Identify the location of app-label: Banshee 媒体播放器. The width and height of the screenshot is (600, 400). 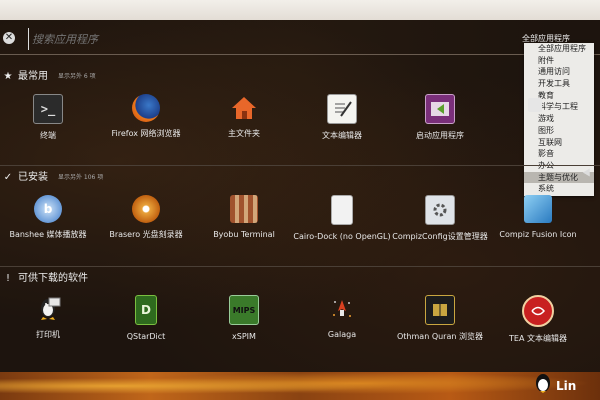
(48, 234).